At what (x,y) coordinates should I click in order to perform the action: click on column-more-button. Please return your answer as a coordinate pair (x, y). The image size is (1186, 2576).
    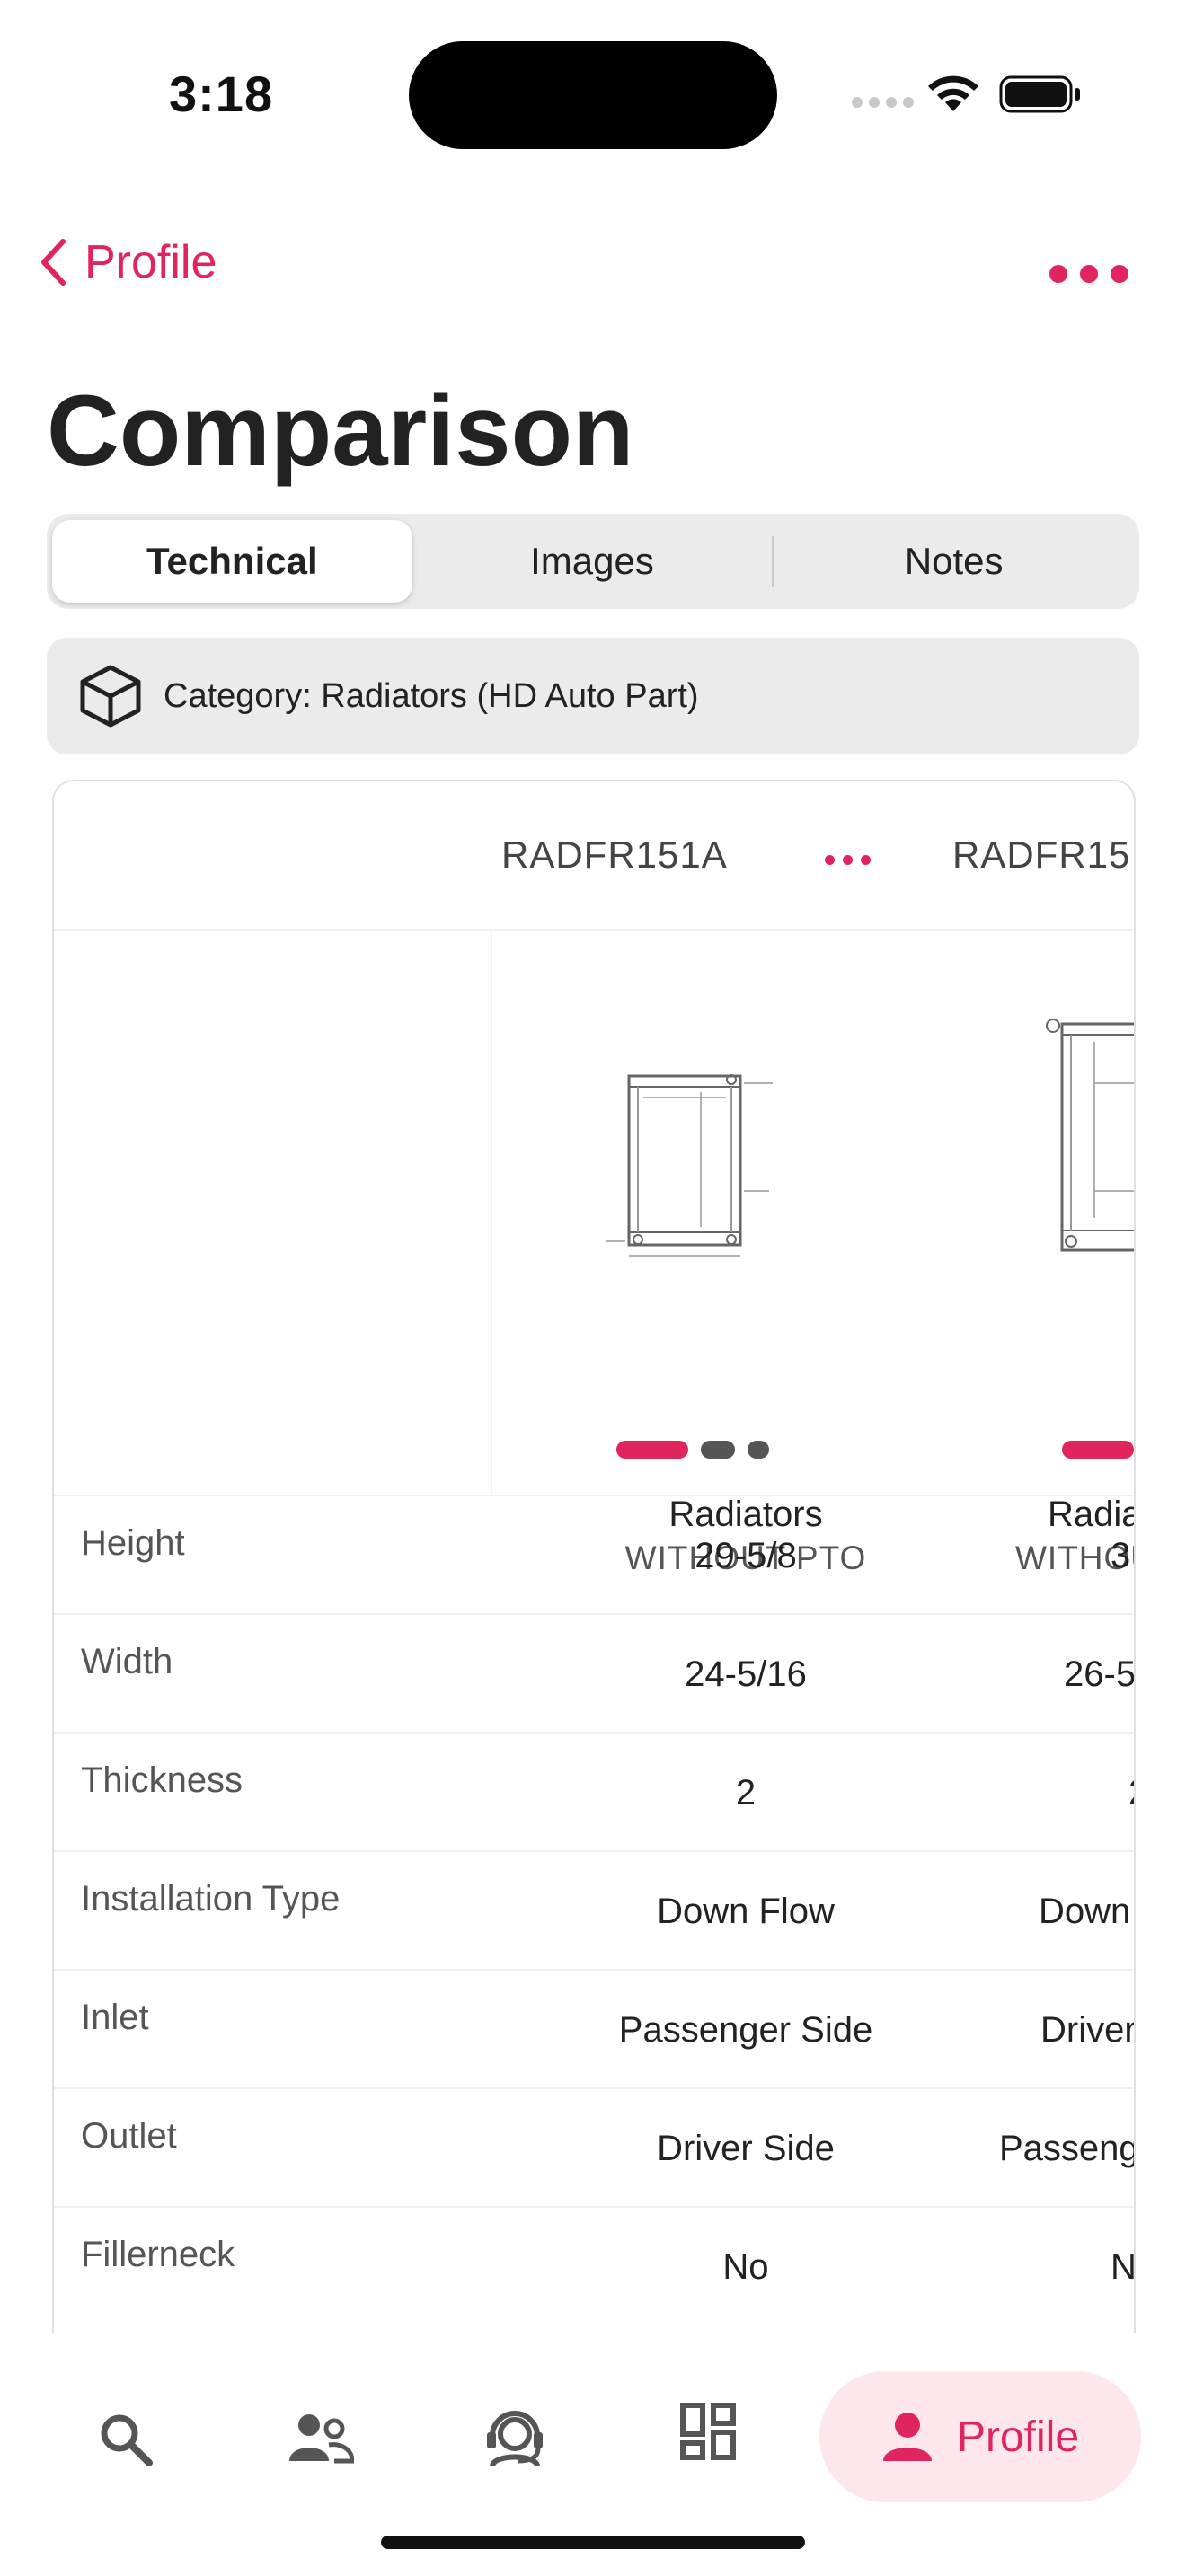
    Looking at the image, I should click on (848, 860).